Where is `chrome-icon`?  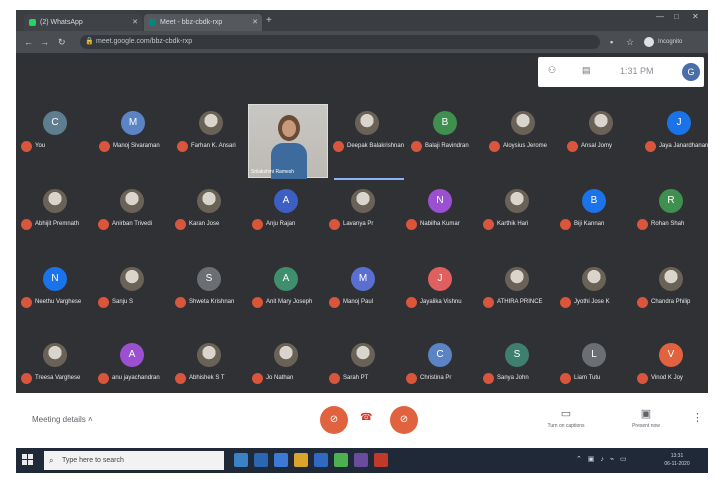 chrome-icon is located at coordinates (341, 460).